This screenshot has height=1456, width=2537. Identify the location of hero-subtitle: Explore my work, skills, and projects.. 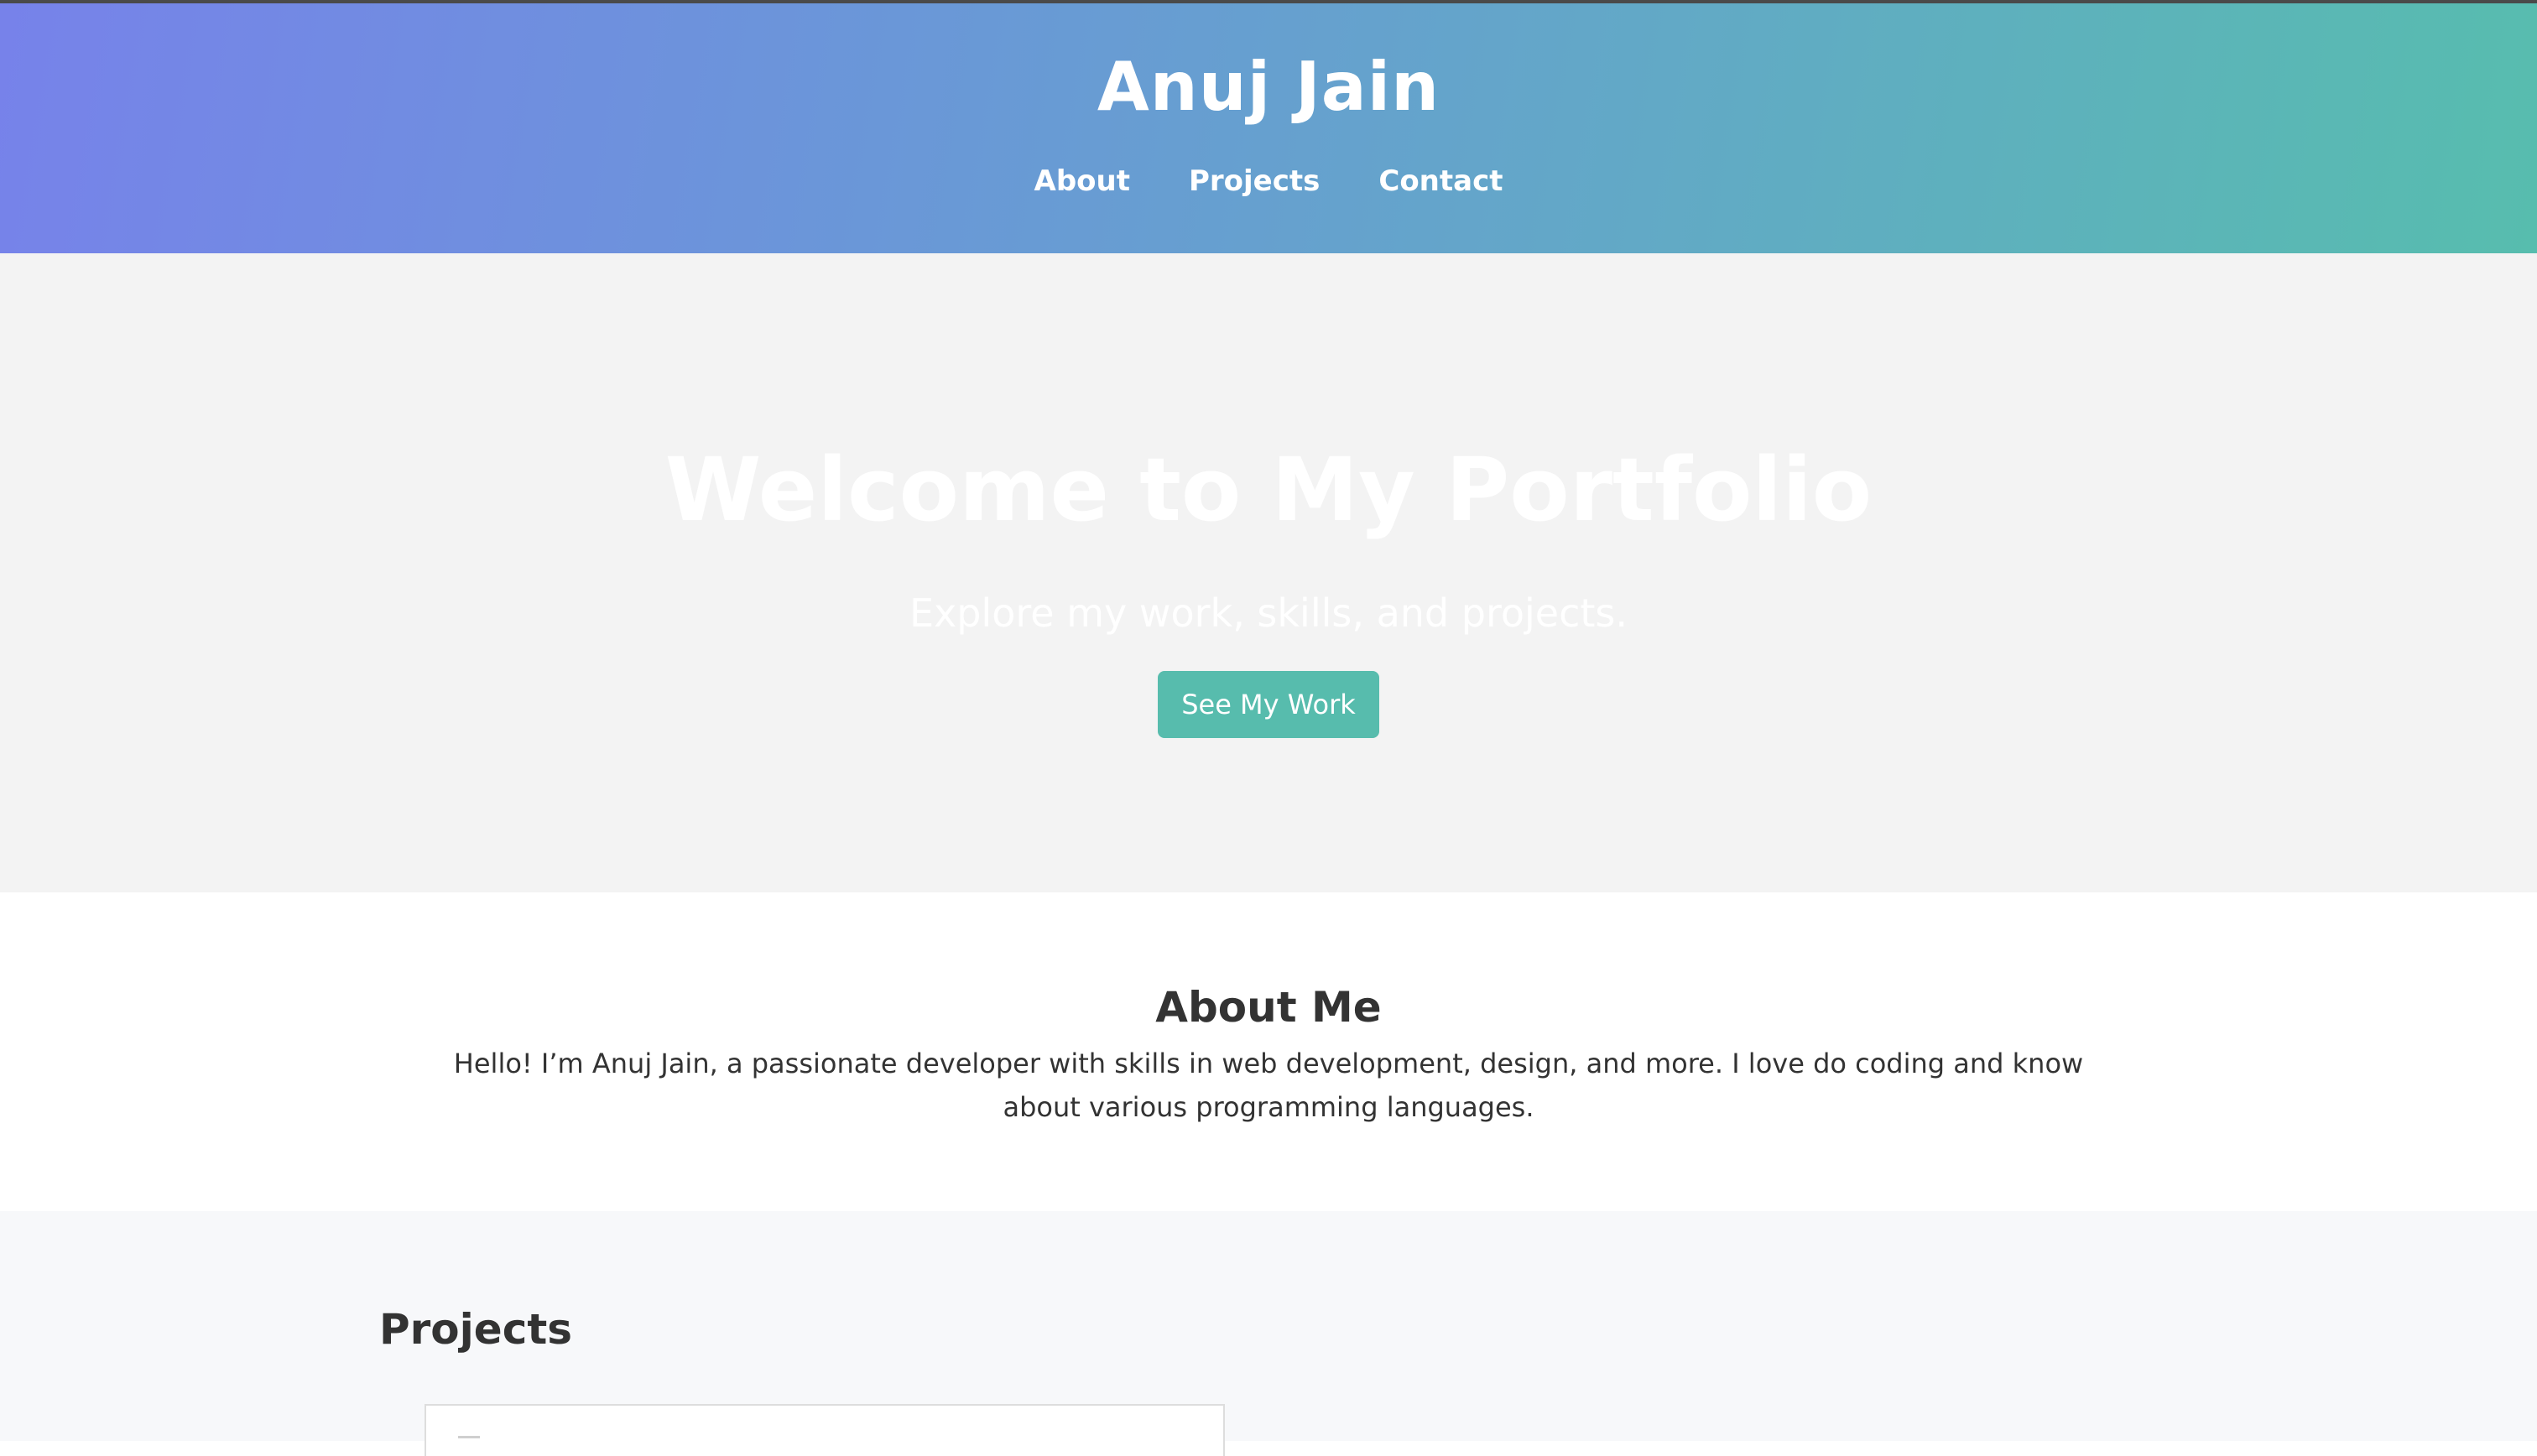
(1268, 613).